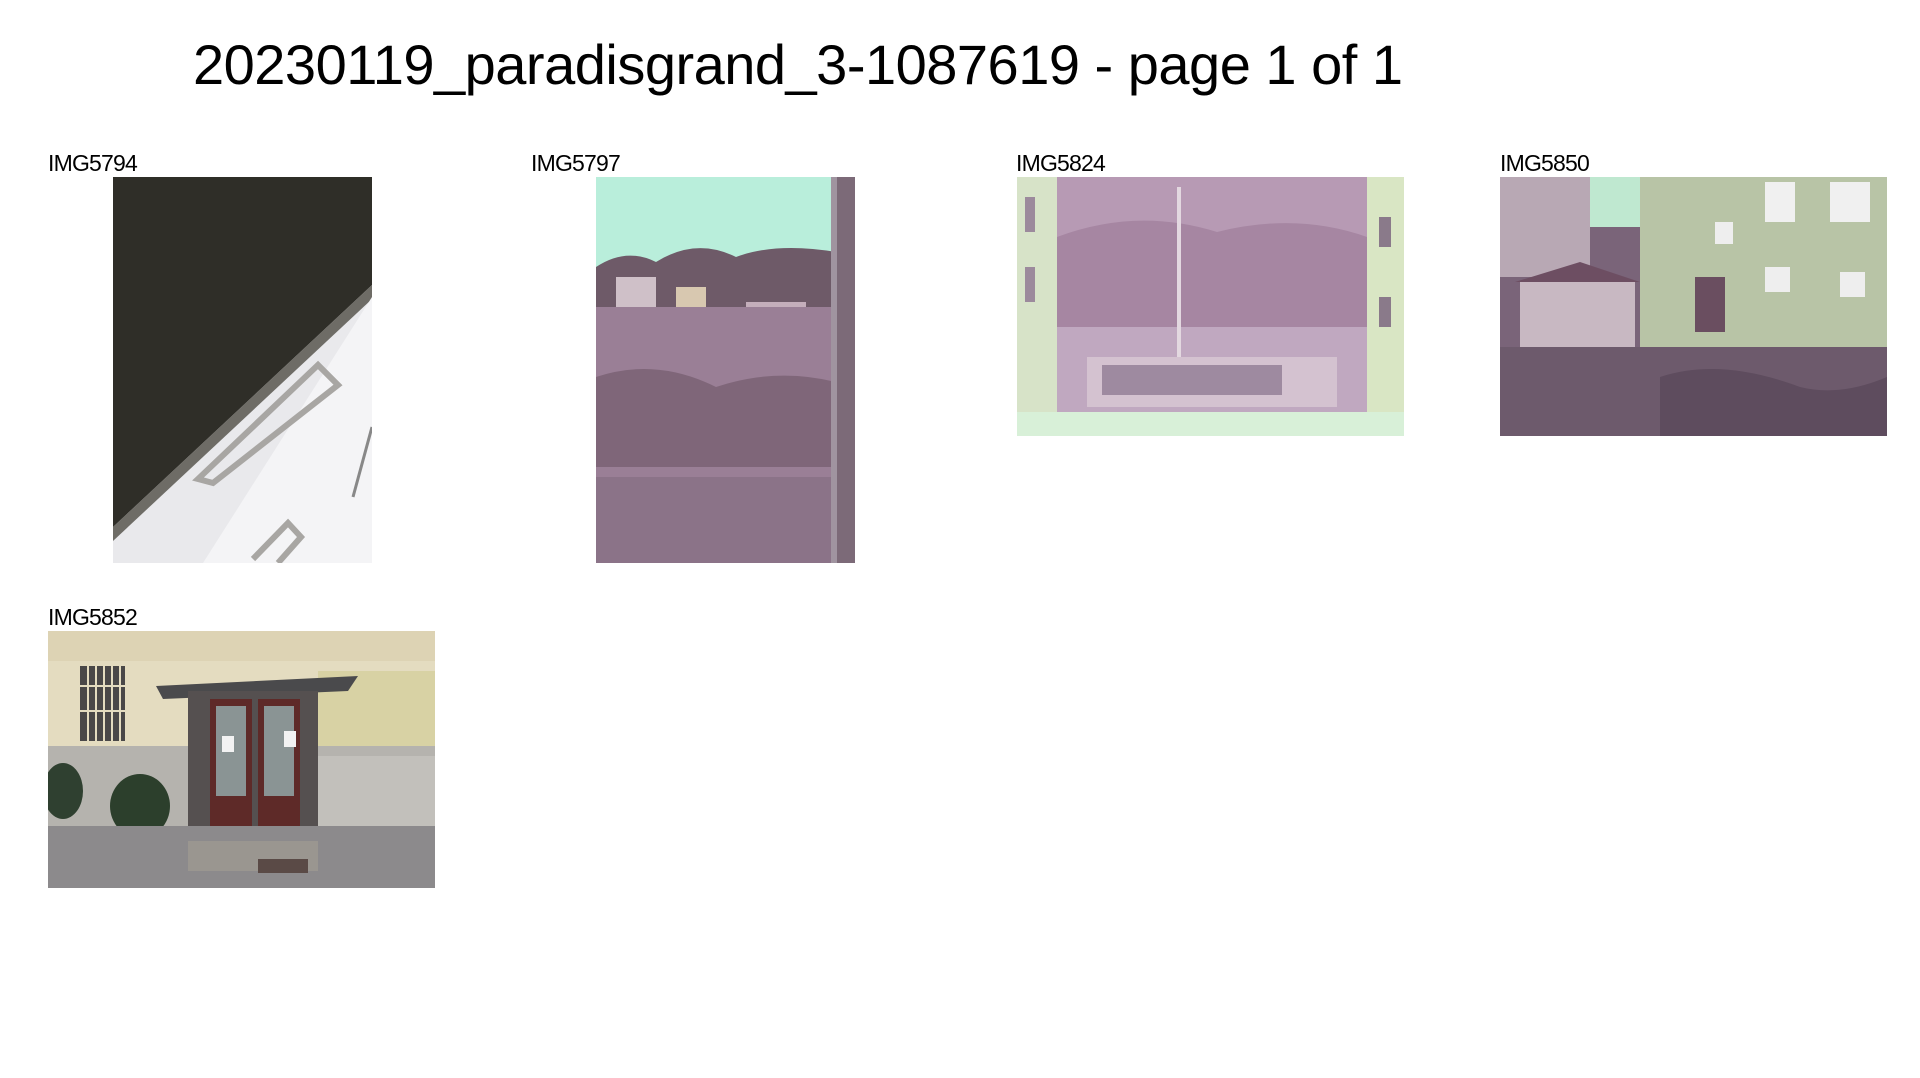  What do you see at coordinates (93, 163) in the screenshot?
I see `thumbnail-label: IMG5794` at bounding box center [93, 163].